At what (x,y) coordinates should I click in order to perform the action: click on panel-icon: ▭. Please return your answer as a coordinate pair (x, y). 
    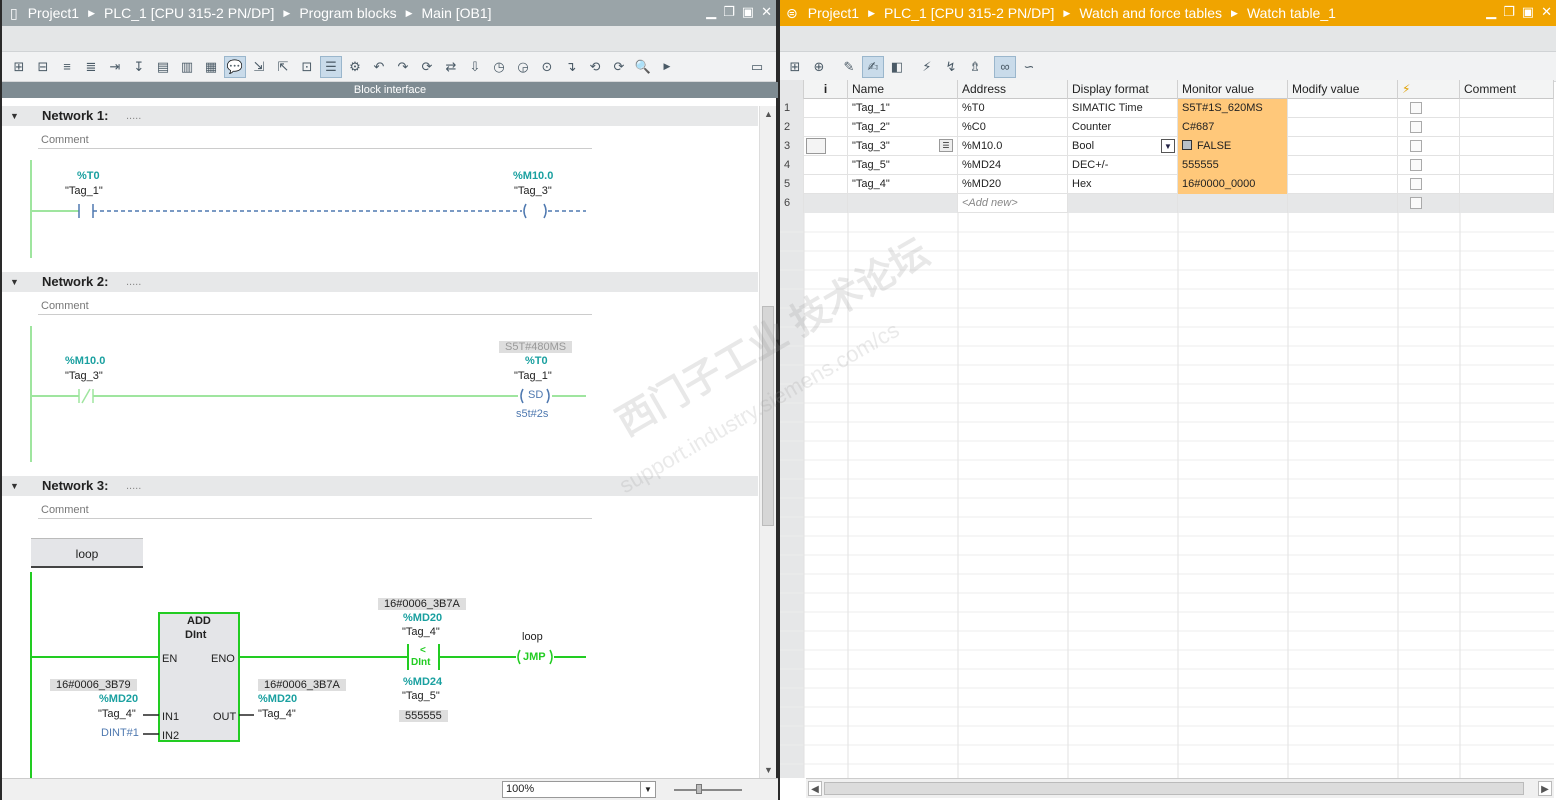
    Looking at the image, I should click on (757, 67).